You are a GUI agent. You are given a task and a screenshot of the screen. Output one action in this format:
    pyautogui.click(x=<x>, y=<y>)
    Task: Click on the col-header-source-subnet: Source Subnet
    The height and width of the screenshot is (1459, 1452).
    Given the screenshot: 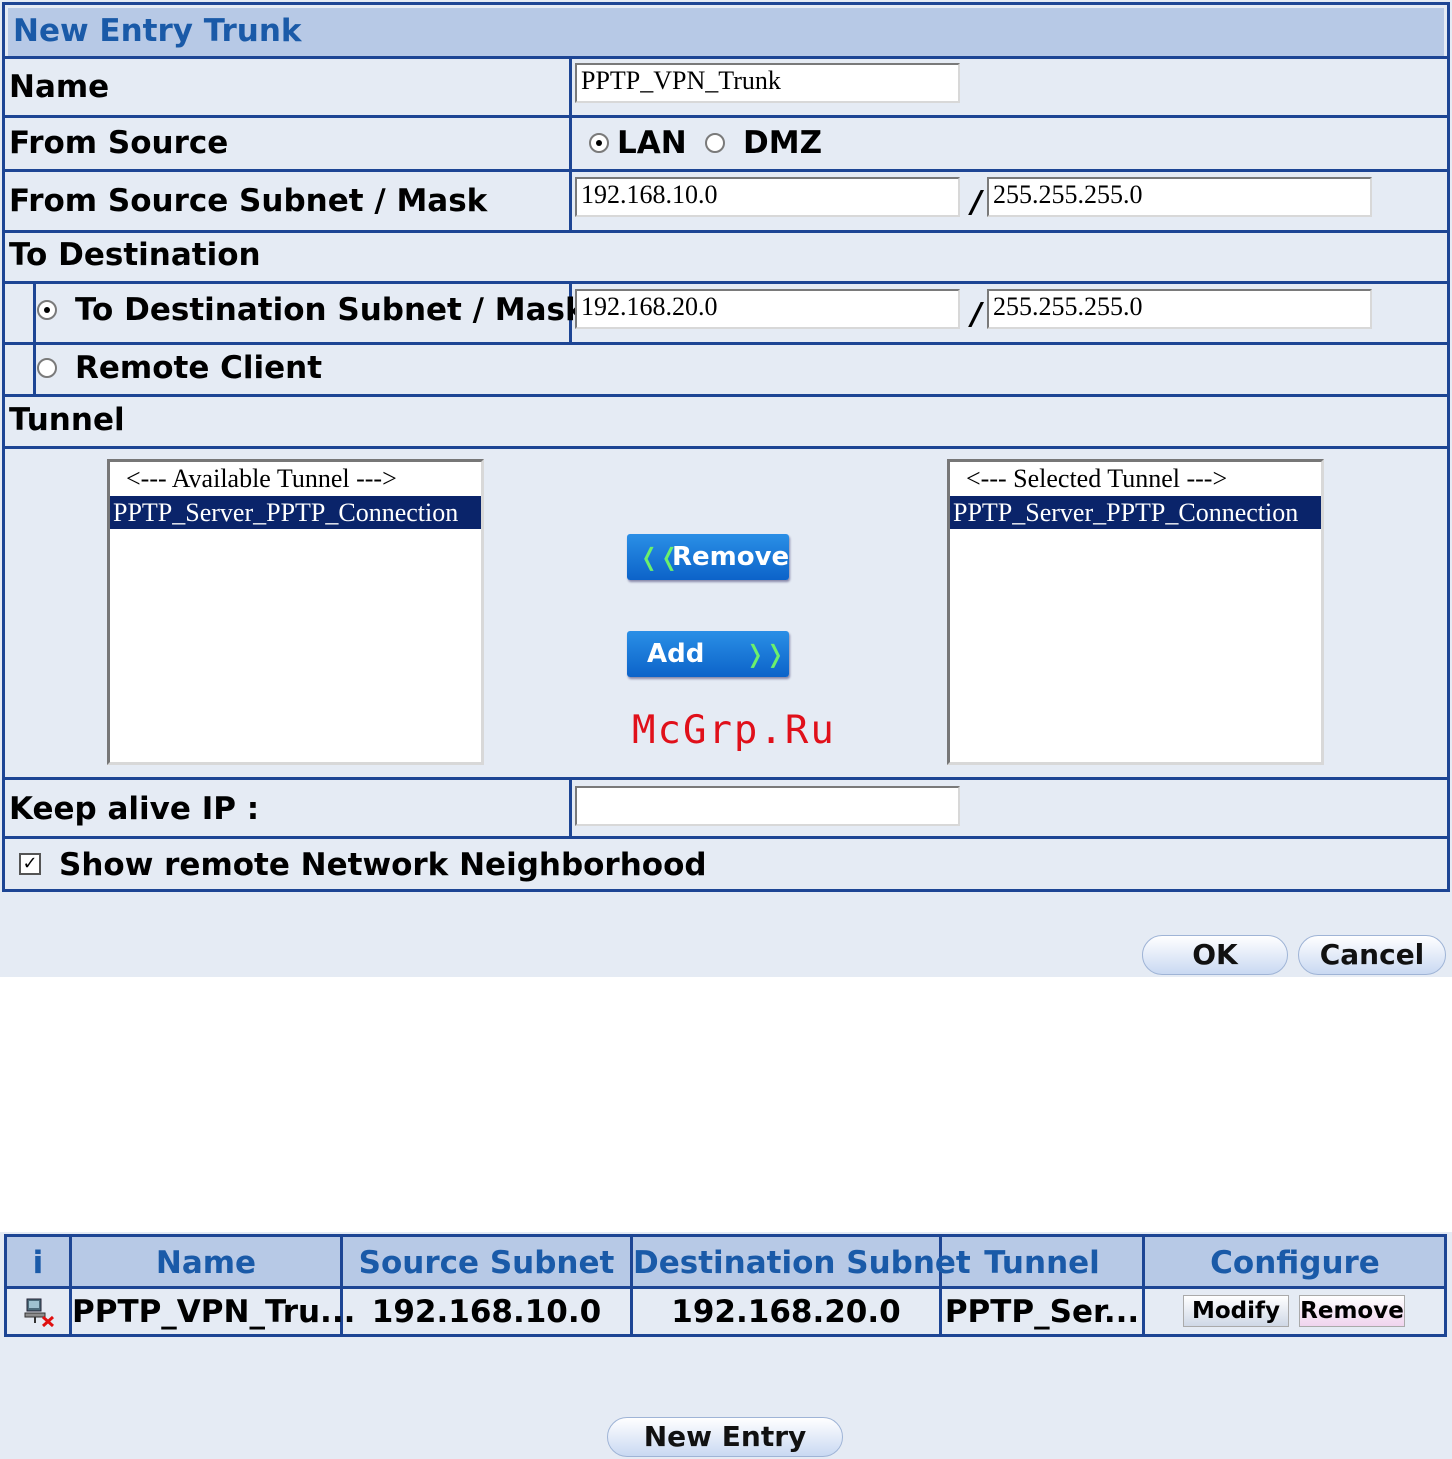 What is the action you would take?
    pyautogui.click(x=486, y=1263)
    